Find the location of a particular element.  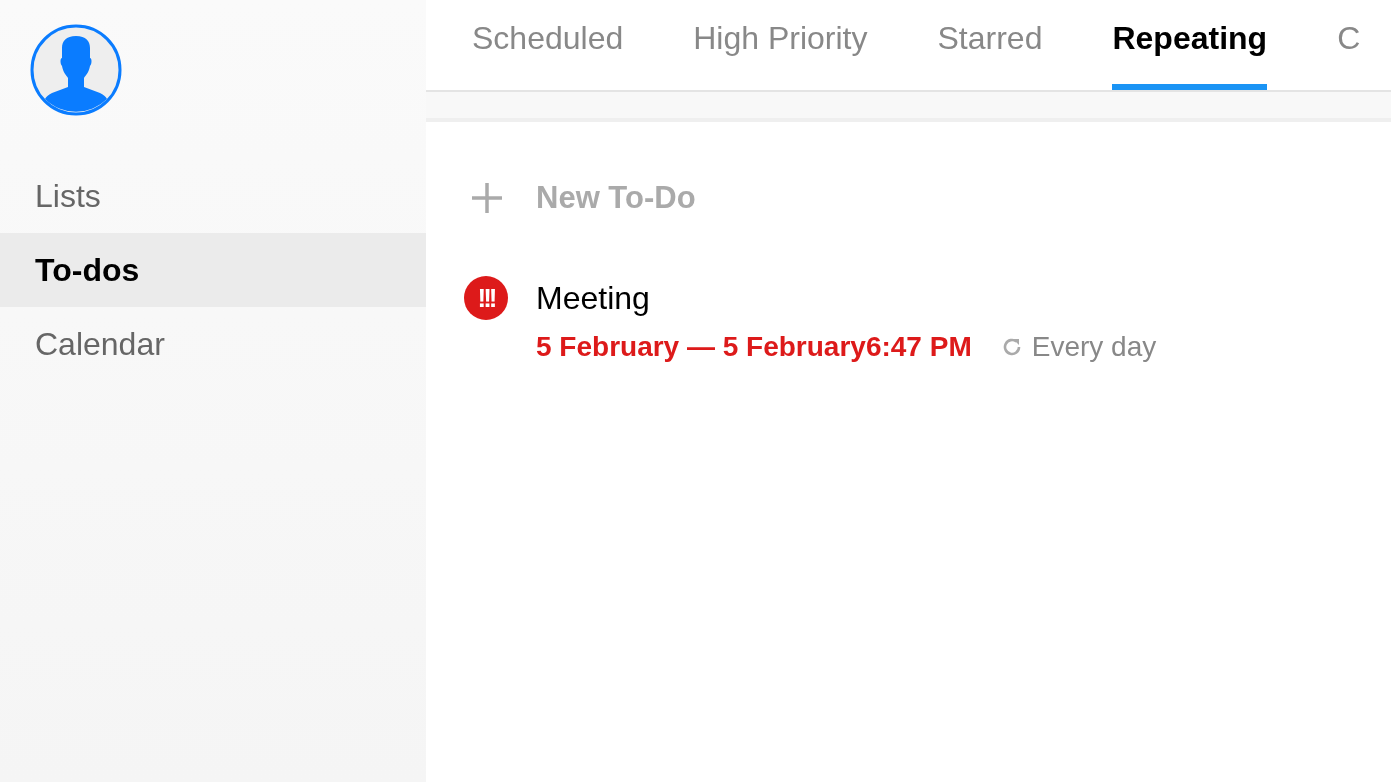

add-icon is located at coordinates (487, 198).